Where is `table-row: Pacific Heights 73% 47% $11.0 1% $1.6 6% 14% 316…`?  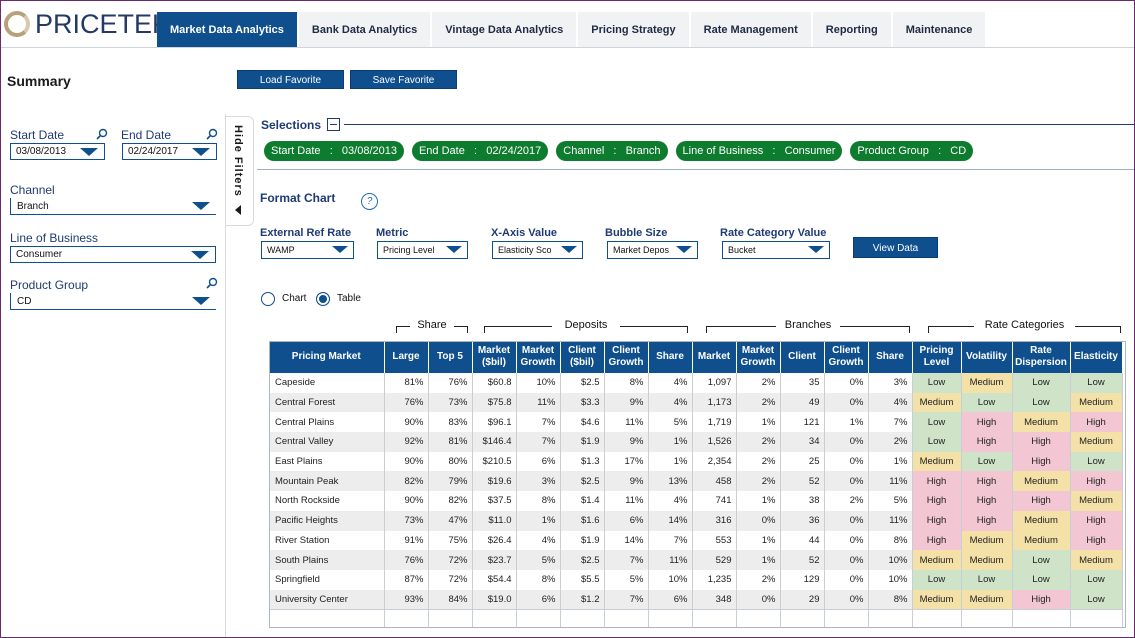 table-row: Pacific Heights 73% 47% $11.0 1% $1.6 6% 14% 316… is located at coordinates (696, 520).